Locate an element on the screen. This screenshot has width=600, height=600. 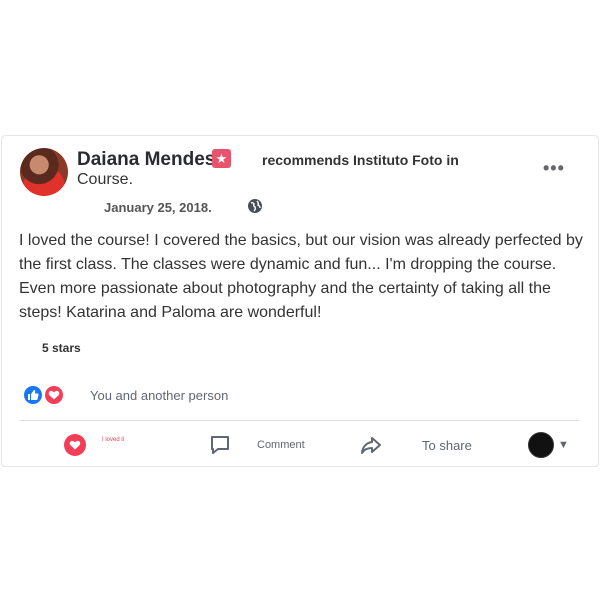
love-button: I loved it is located at coordinates (94, 445).